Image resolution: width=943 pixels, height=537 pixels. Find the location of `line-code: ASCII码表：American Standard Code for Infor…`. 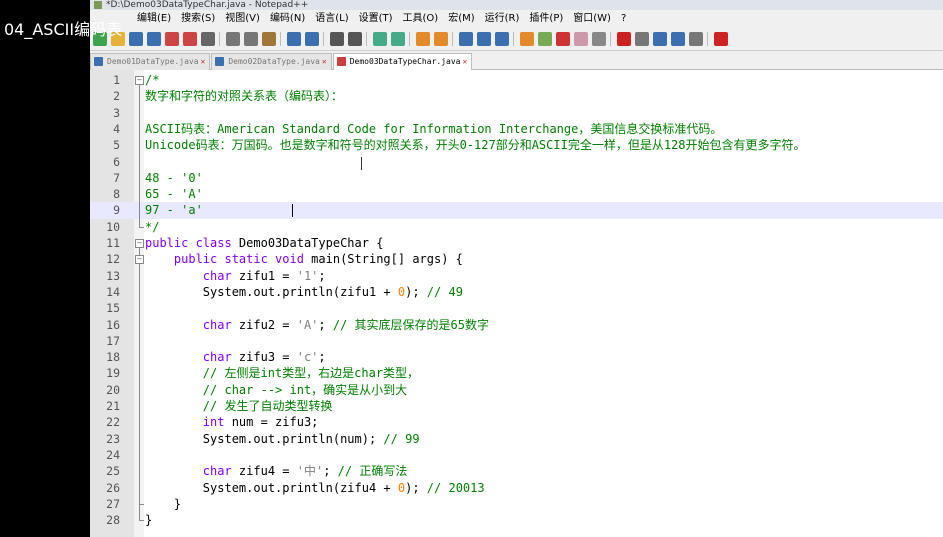

line-code: ASCII码表：American Standard Code for Infor… is located at coordinates (433, 129).